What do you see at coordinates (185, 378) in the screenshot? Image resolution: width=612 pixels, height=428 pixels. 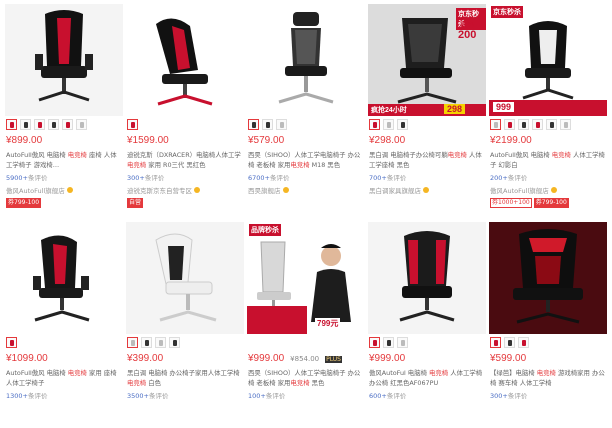 I see `product-title: 黑白调 电脑椅 办公椅子家用人体工学椅 电竞椅 白色` at bounding box center [185, 378].